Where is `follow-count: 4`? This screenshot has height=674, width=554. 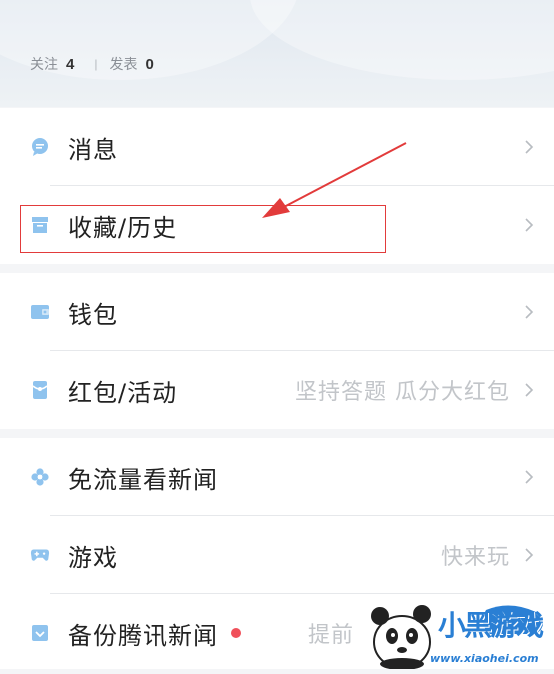
follow-count: 4 is located at coordinates (70, 64).